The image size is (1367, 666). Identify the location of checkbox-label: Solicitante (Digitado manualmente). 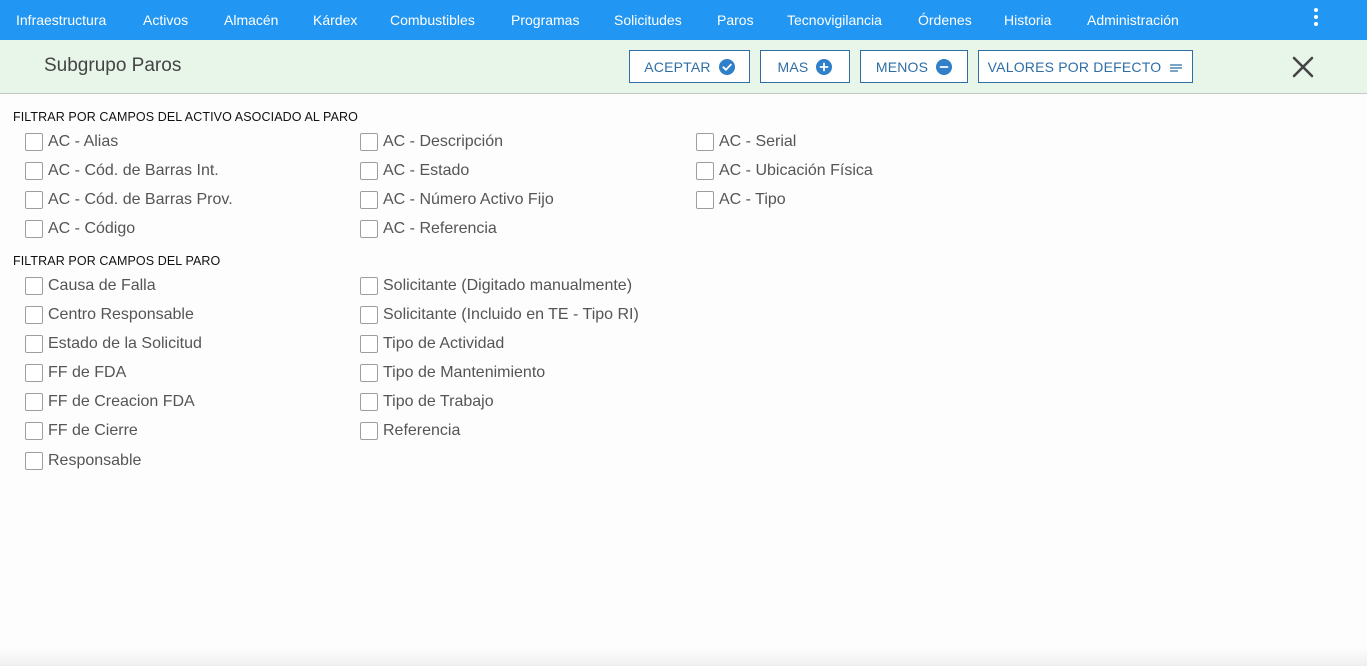
(508, 285).